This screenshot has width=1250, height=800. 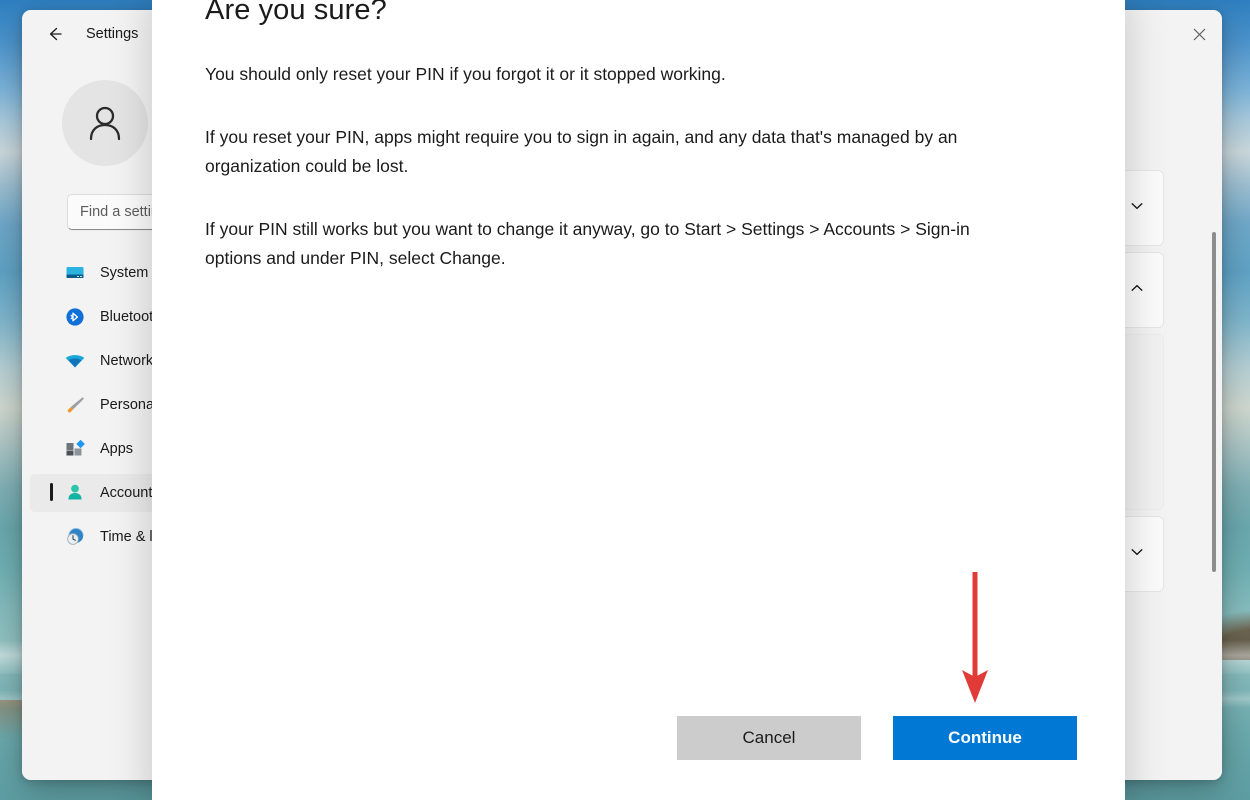 What do you see at coordinates (75, 537) in the screenshot?
I see `time-language-icon` at bounding box center [75, 537].